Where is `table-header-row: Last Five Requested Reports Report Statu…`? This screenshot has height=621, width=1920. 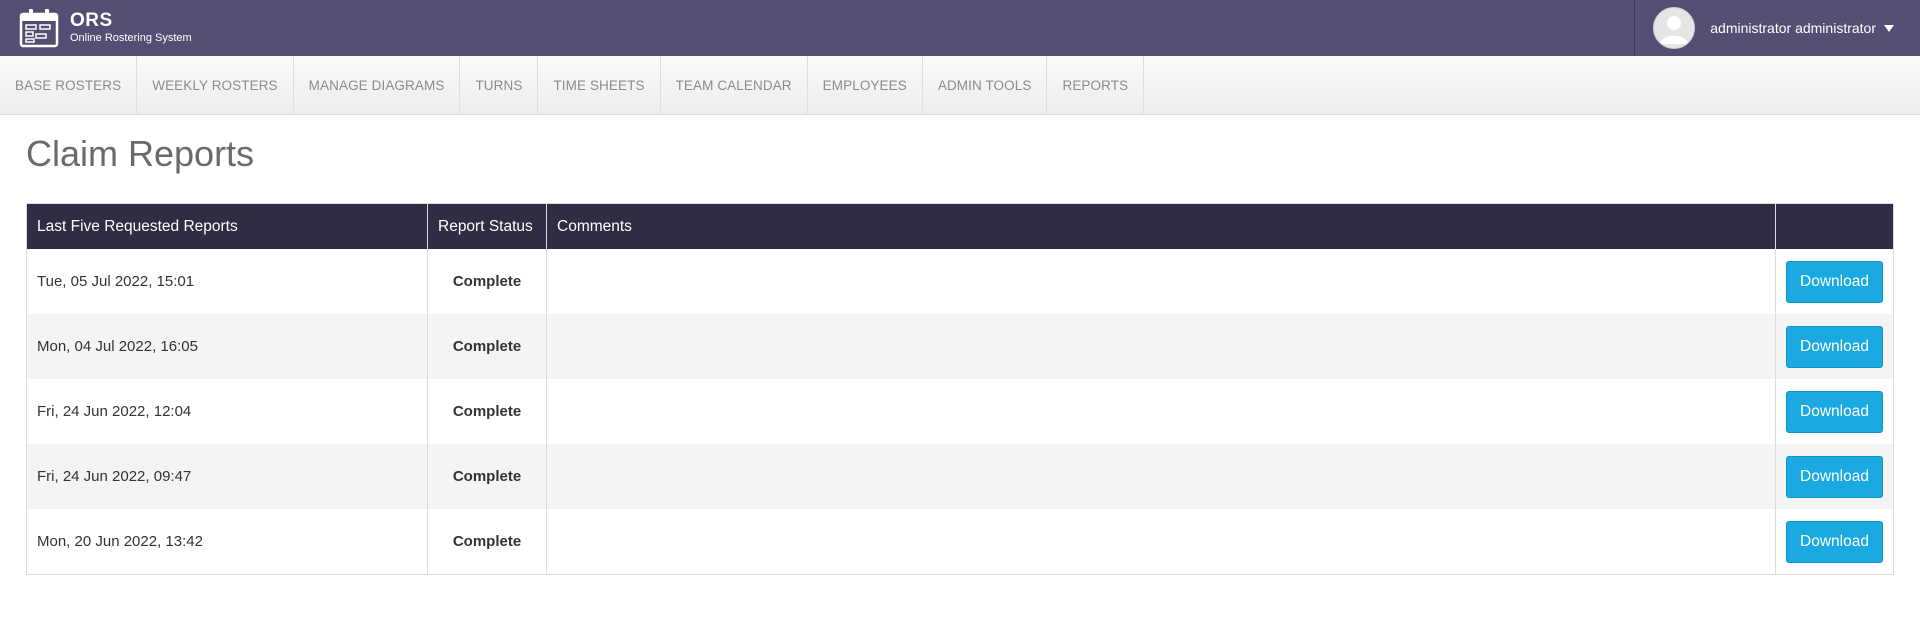 table-header-row: Last Five Requested Reports Report Statu… is located at coordinates (960, 226).